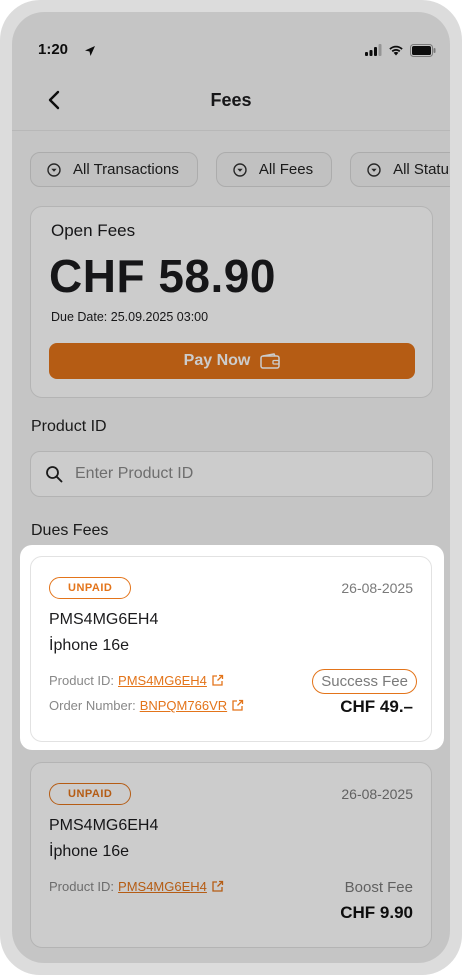  I want to click on fee-type: Success Fee, so click(364, 681).